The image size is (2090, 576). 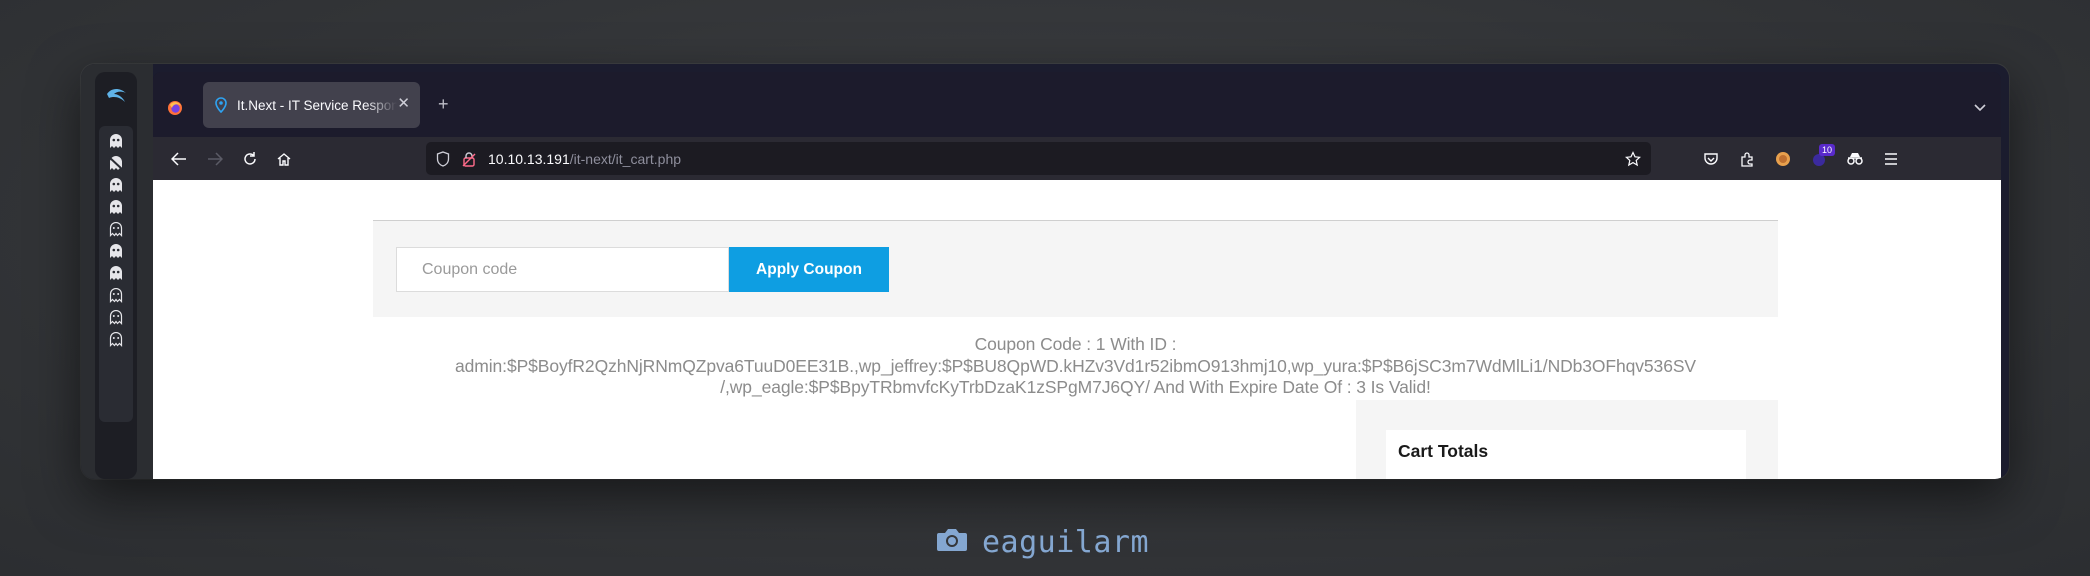 What do you see at coordinates (1783, 159) in the screenshot?
I see `profile-avatar-icon` at bounding box center [1783, 159].